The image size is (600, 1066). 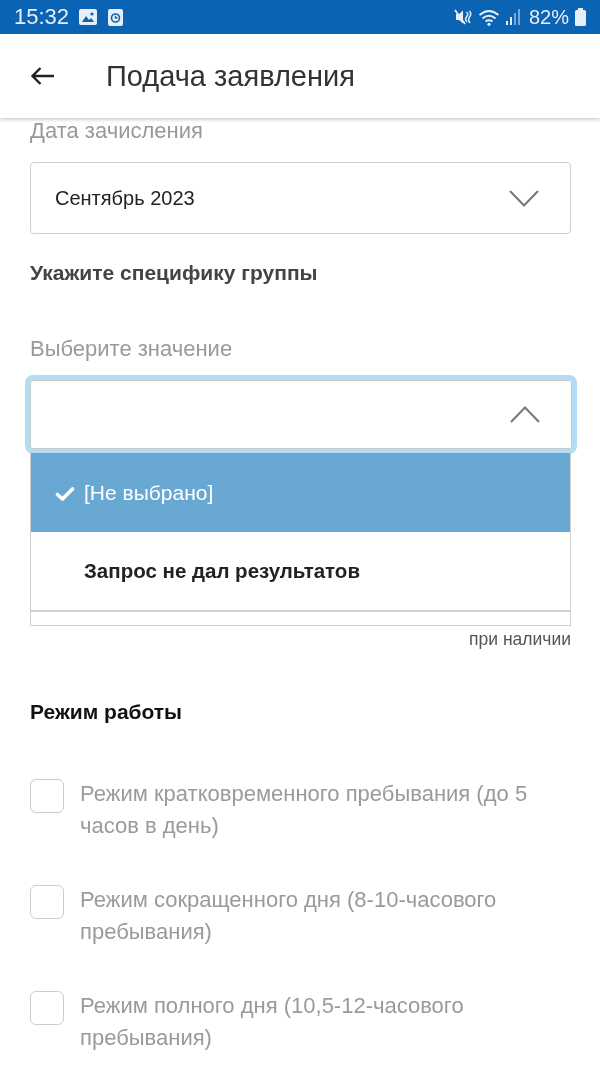 I want to click on mute-icon, so click(x=462, y=17).